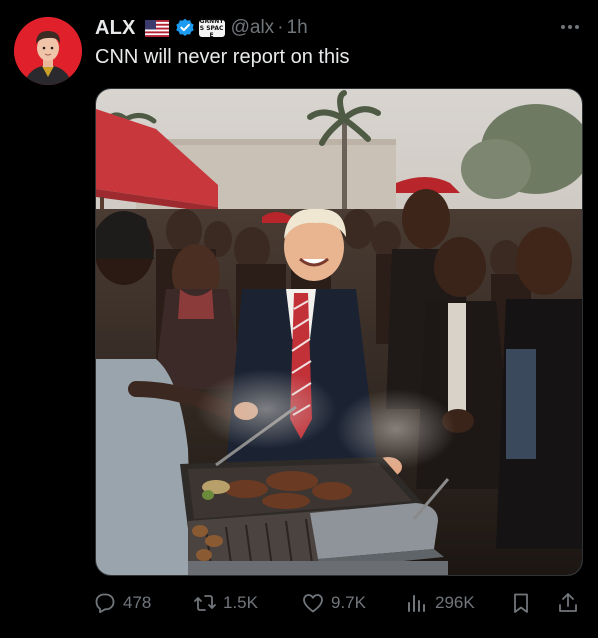 This screenshot has width=598, height=638. I want to click on heart-icon, so click(313, 603).